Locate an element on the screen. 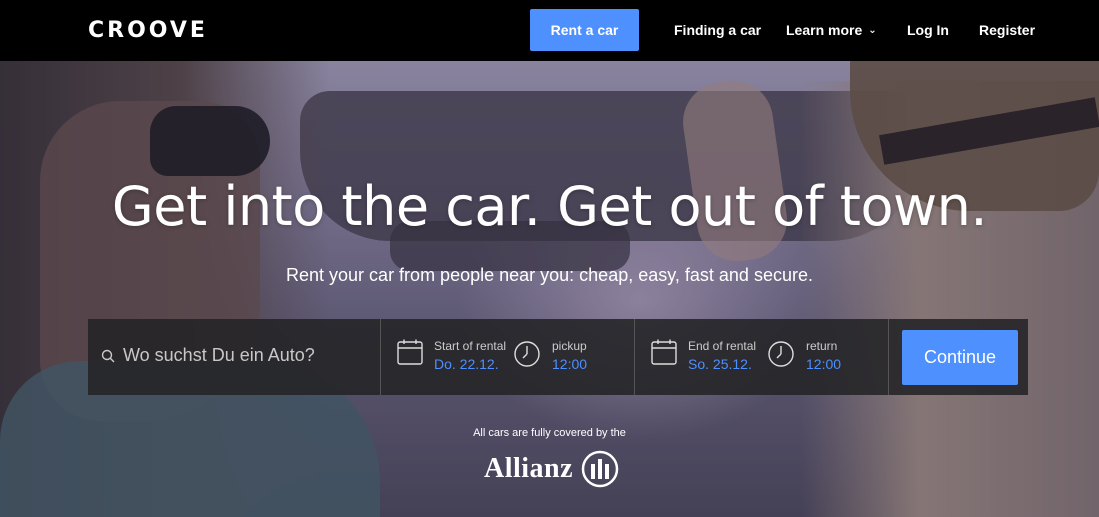 This screenshot has width=1099, height=517. hero-headline: Get into the car. Get out of town. is located at coordinates (549, 206).